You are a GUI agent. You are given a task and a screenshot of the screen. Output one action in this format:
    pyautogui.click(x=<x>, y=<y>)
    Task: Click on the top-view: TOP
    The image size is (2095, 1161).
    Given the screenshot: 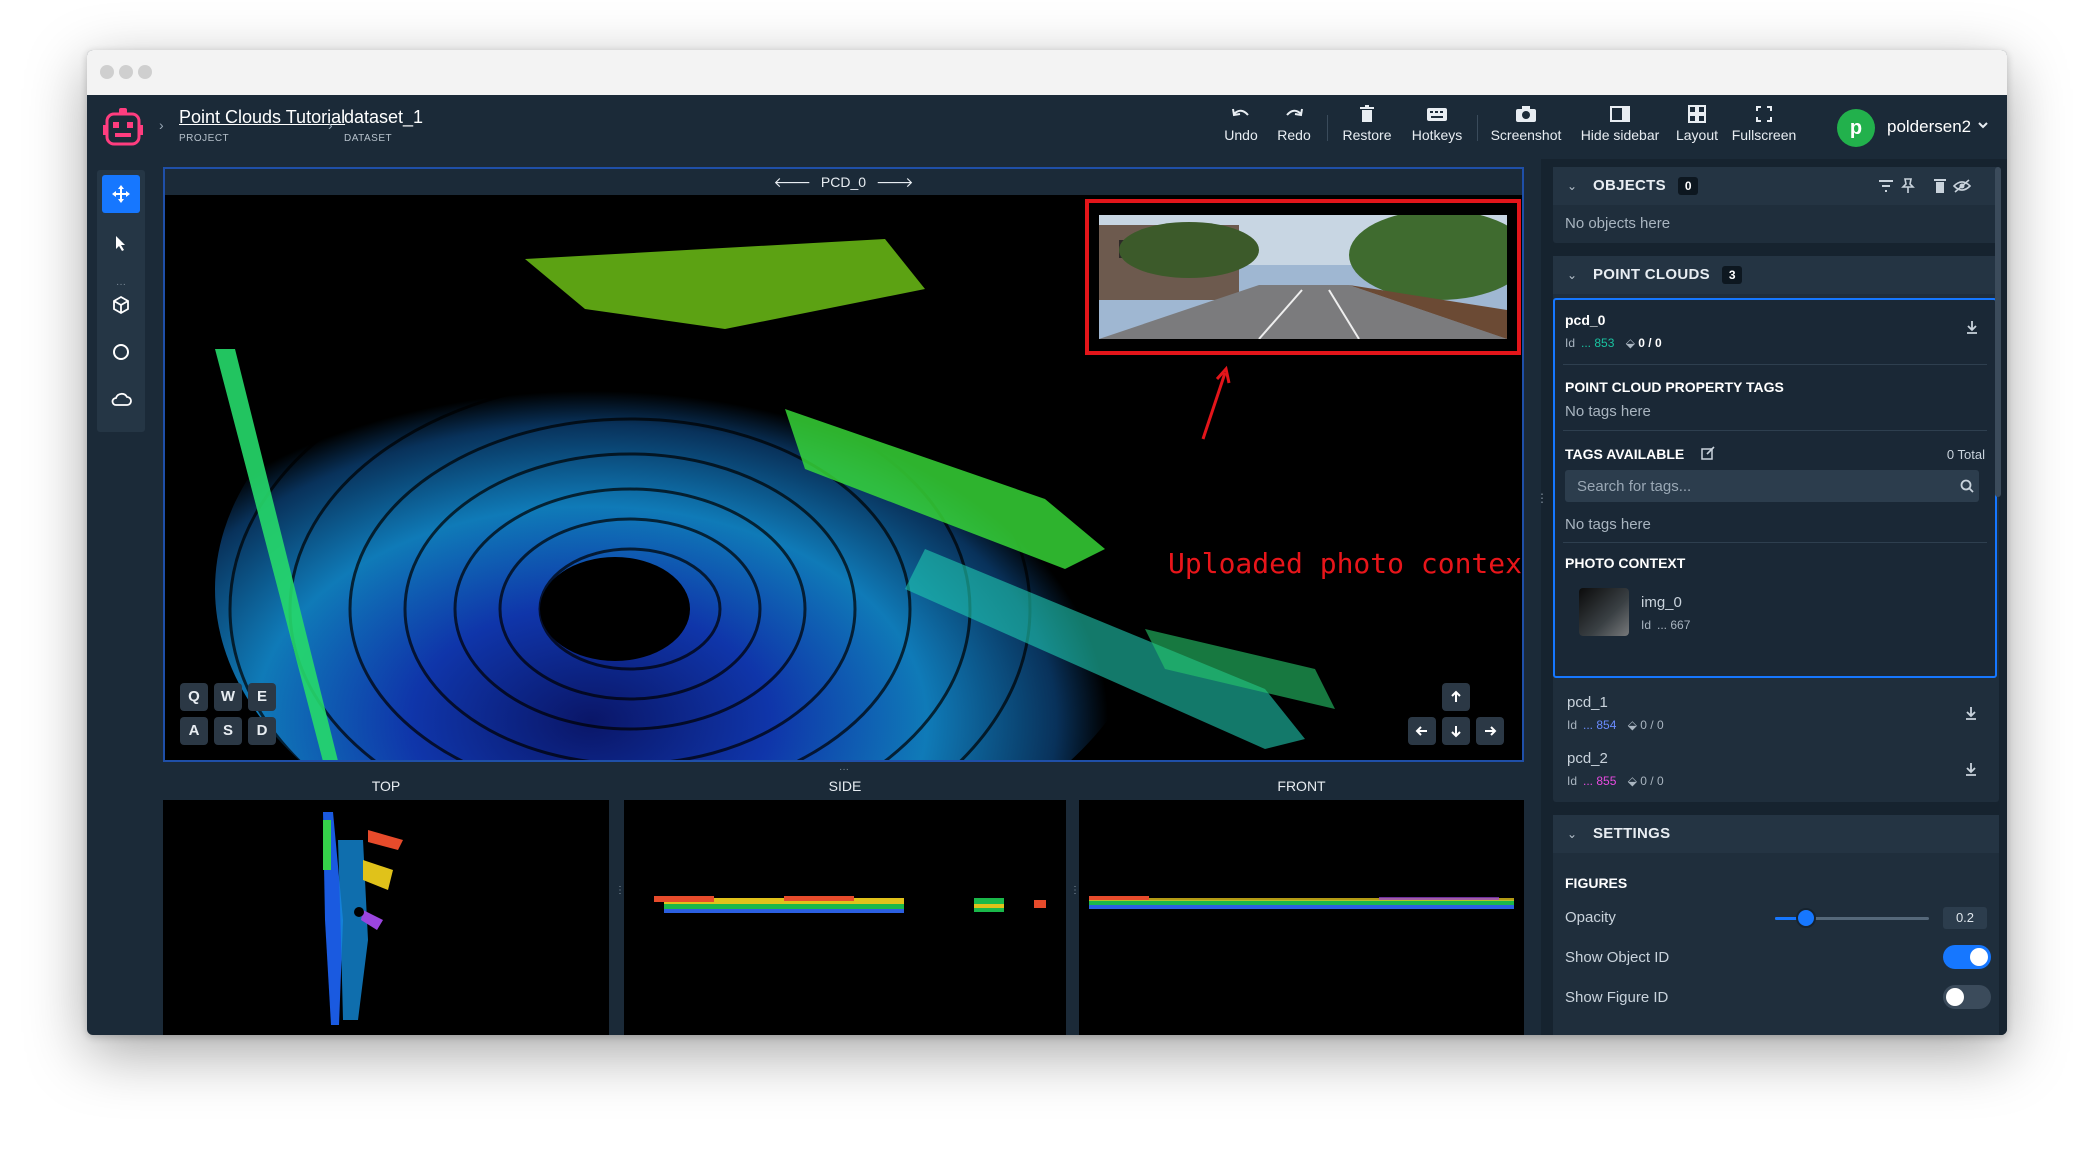 What is the action you would take?
    pyautogui.click(x=386, y=903)
    